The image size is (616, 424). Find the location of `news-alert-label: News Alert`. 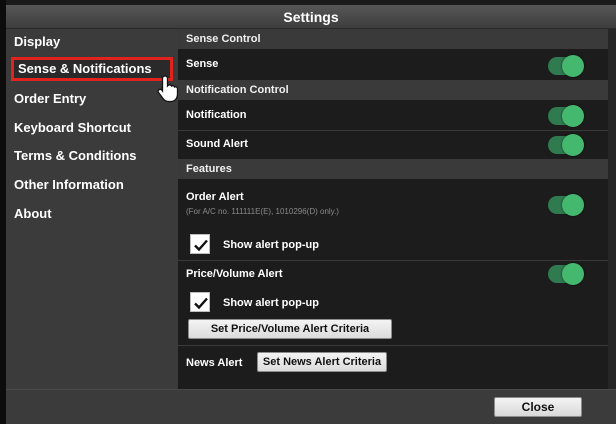

news-alert-label: News Alert is located at coordinates (214, 363).